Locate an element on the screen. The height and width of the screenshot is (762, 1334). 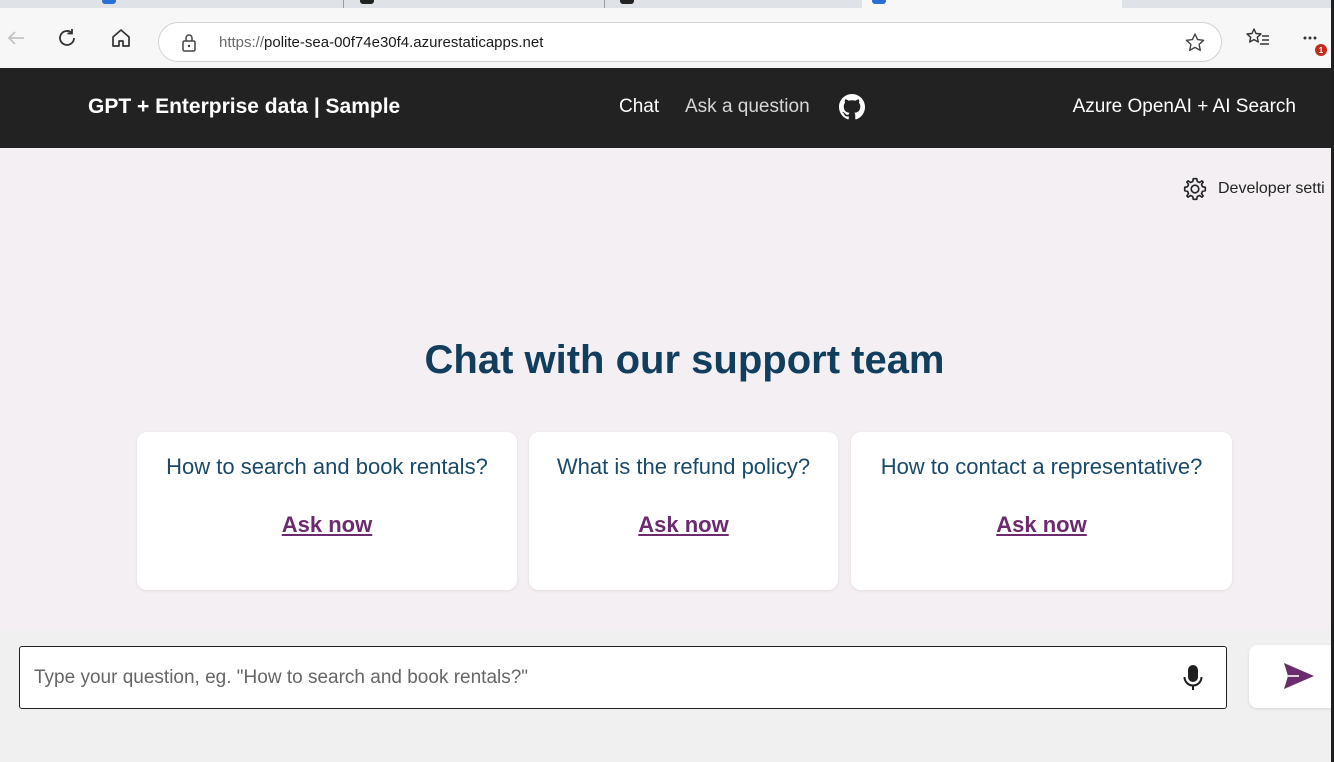
nav-chat: Chat is located at coordinates (639, 107).